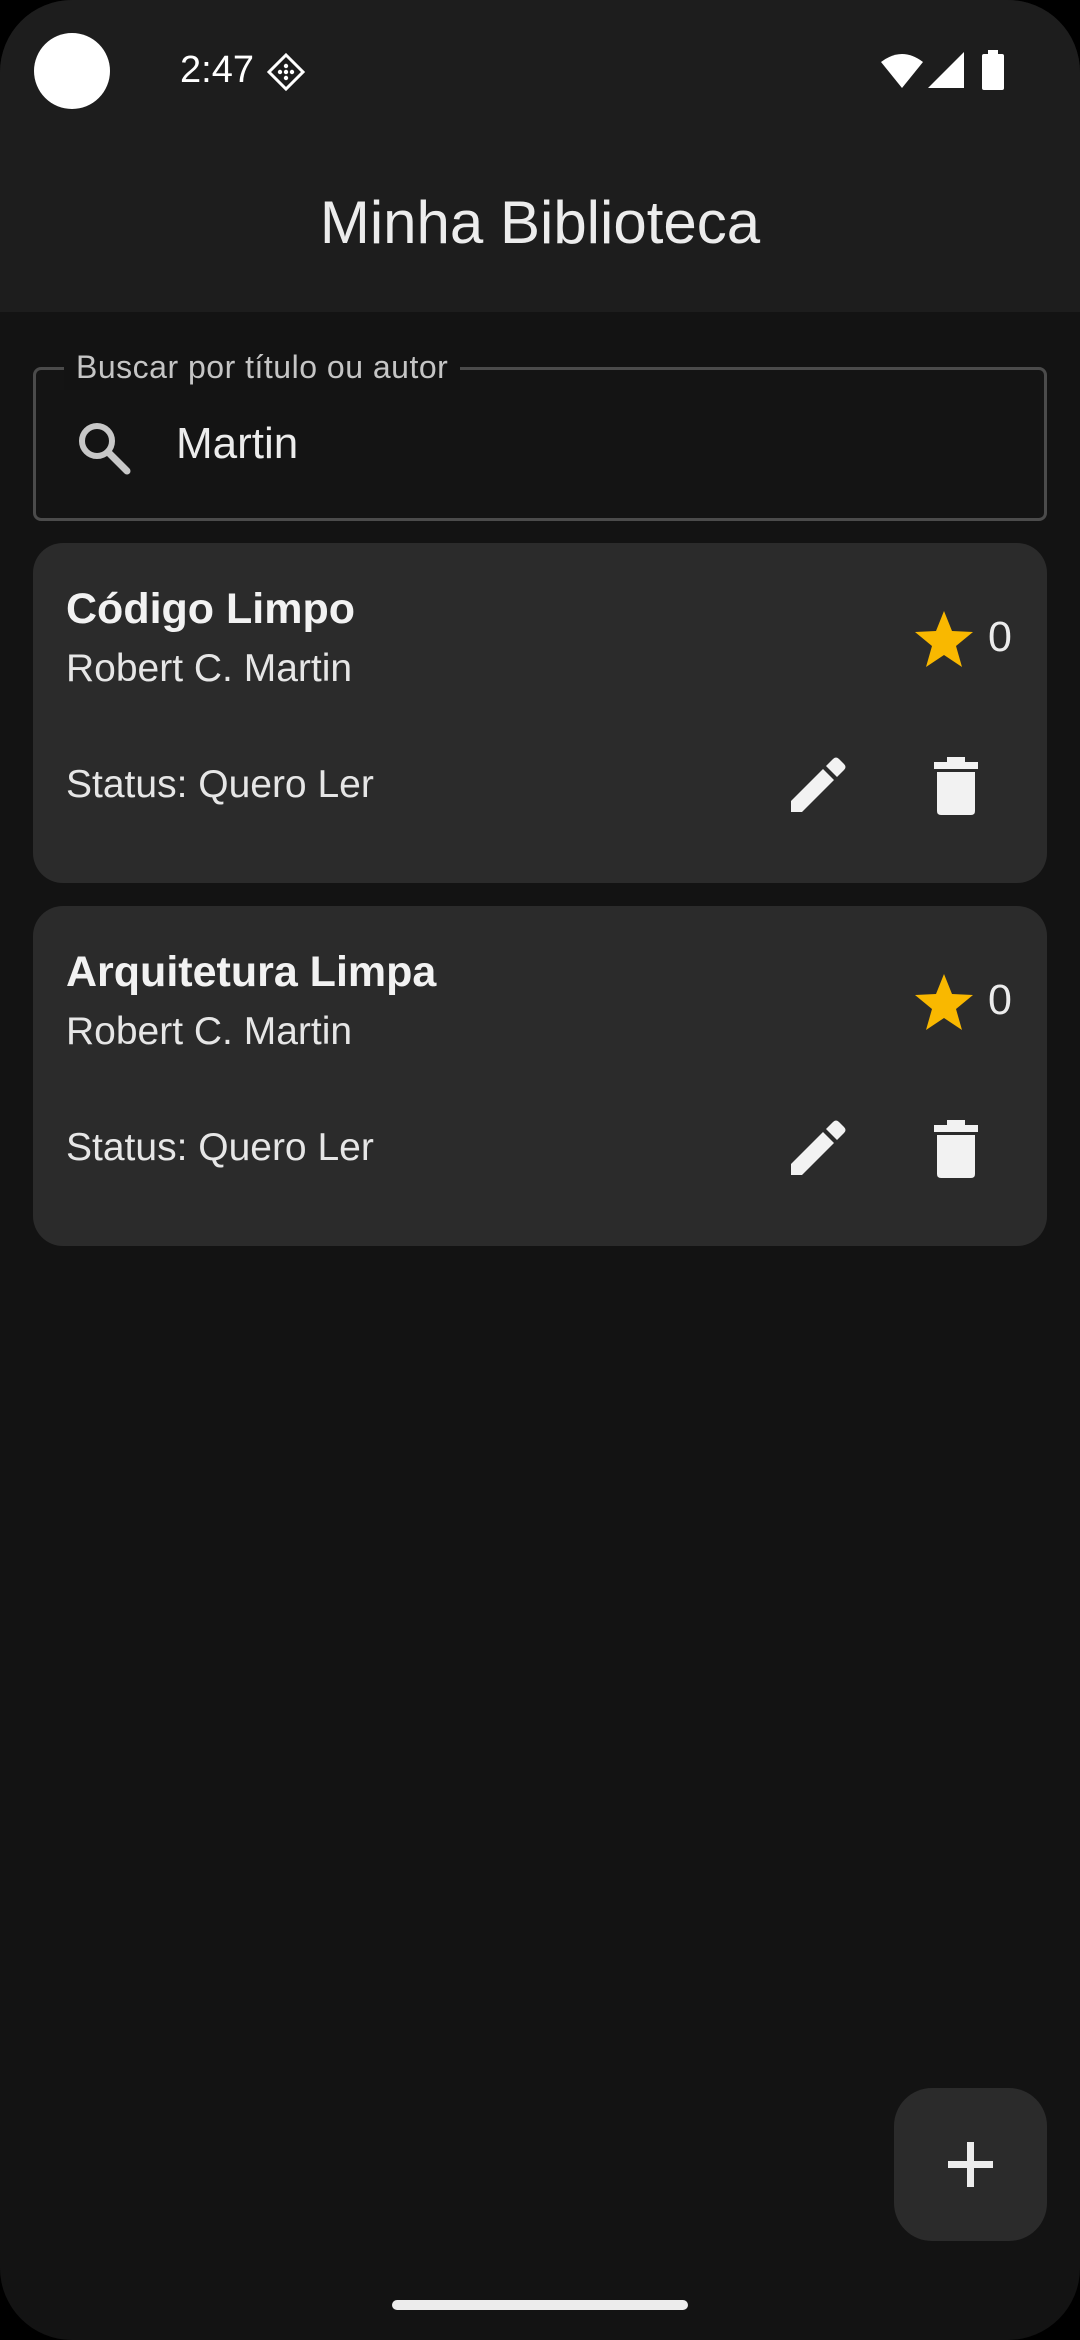  I want to click on status-time: 2:47, so click(217, 70).